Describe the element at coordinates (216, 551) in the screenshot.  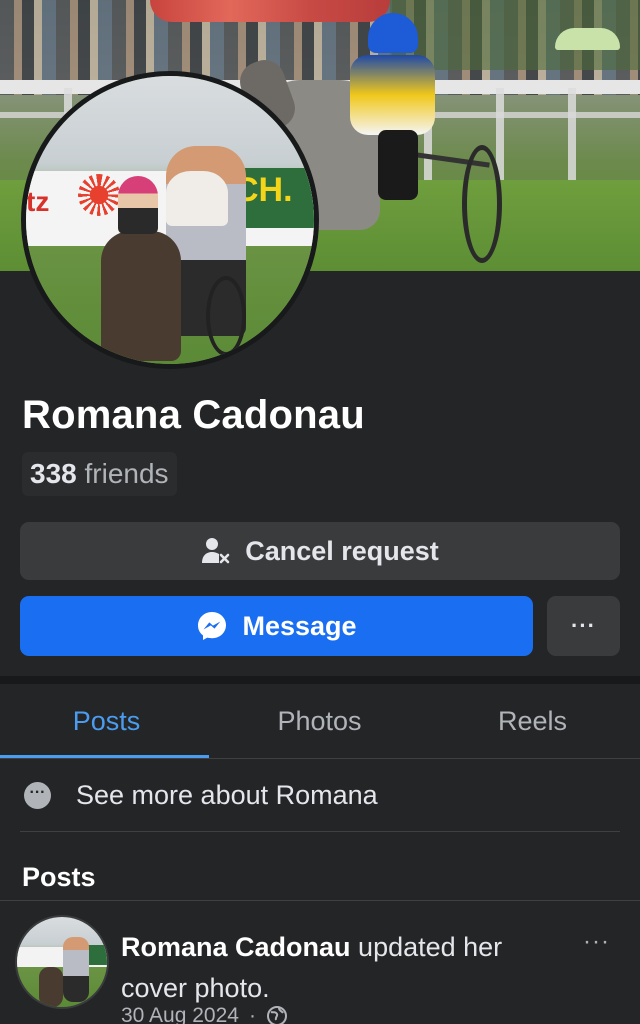
I see `person-cancel-icon` at that location.